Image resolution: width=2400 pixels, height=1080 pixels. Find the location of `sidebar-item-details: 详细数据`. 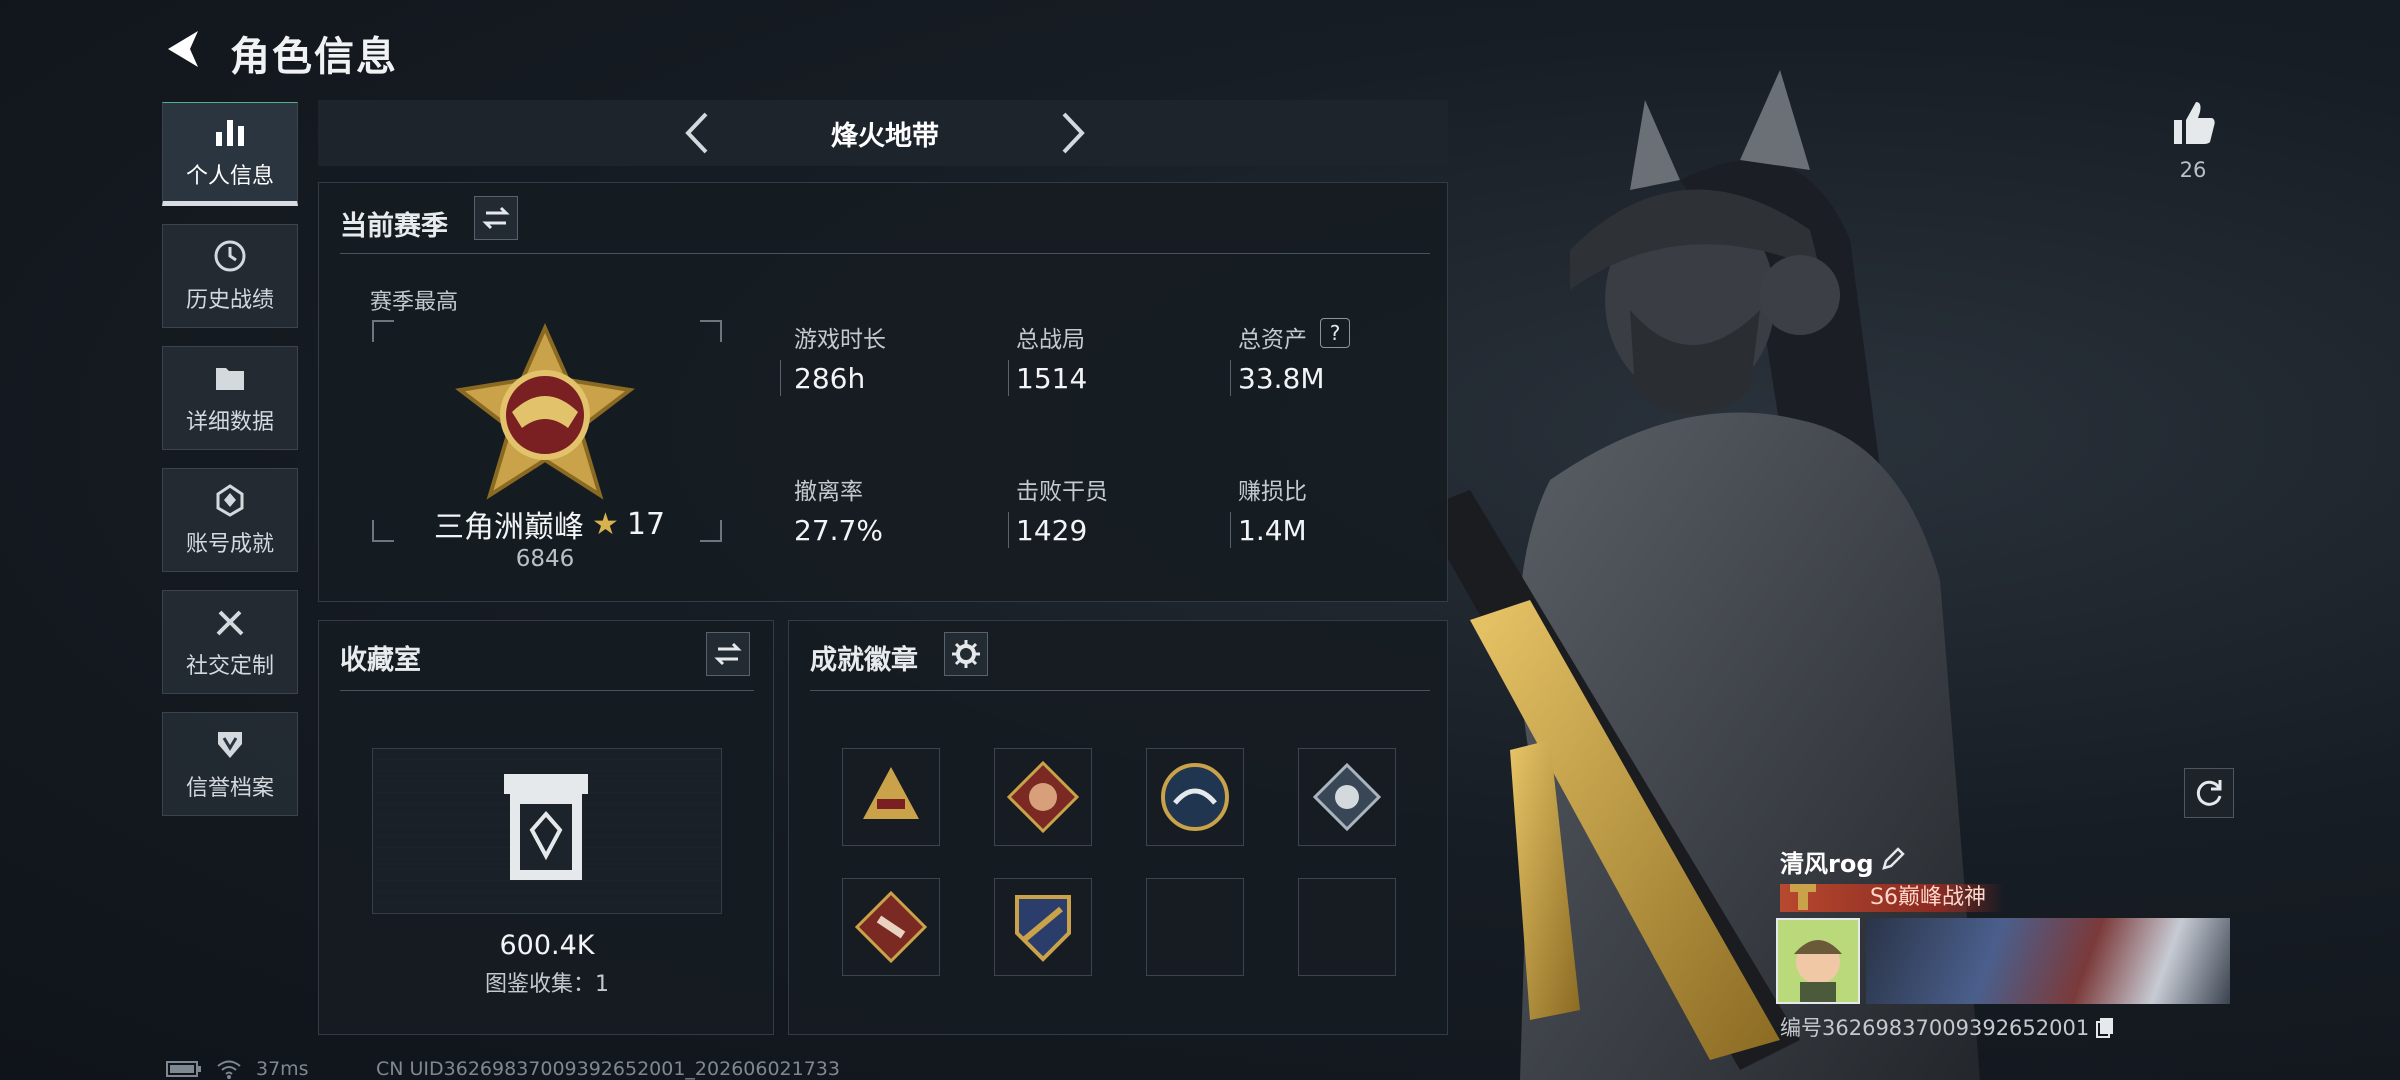

sidebar-item-details: 详细数据 is located at coordinates (230, 398).